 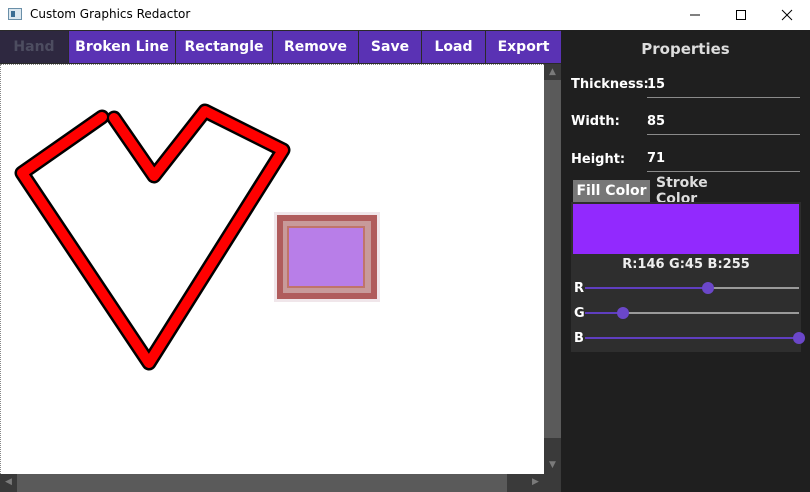 What do you see at coordinates (723, 161) in the screenshot?
I see `height-field: 71` at bounding box center [723, 161].